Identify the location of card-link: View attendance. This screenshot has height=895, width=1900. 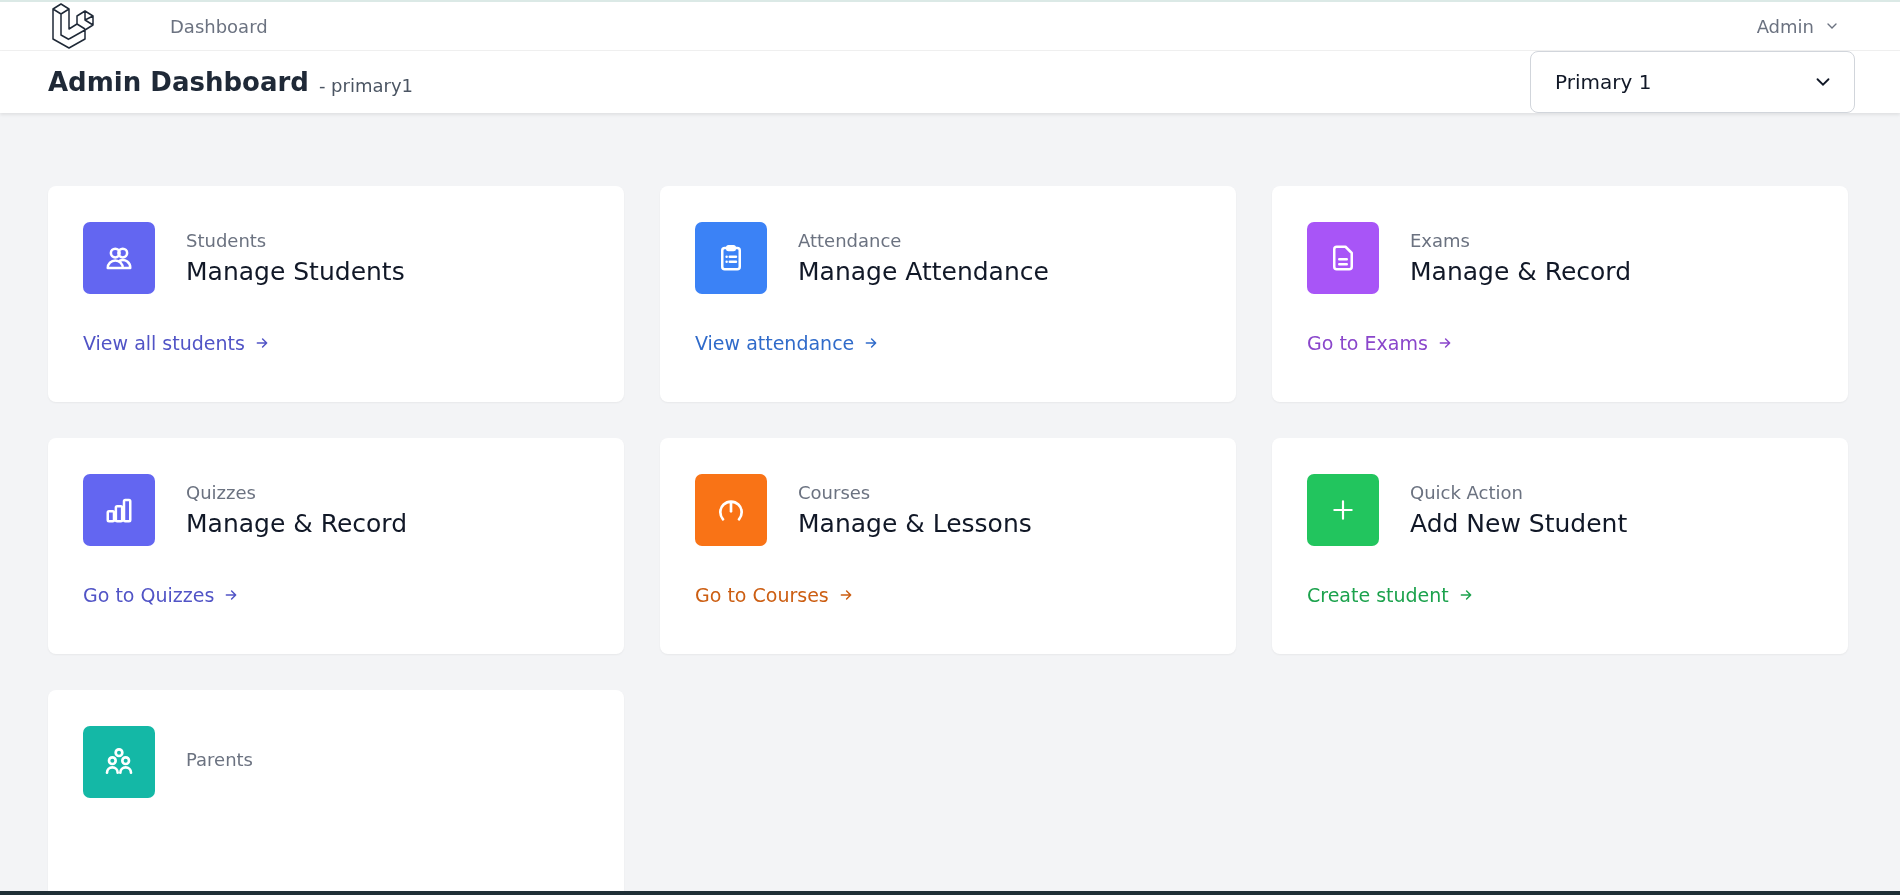
(787, 343).